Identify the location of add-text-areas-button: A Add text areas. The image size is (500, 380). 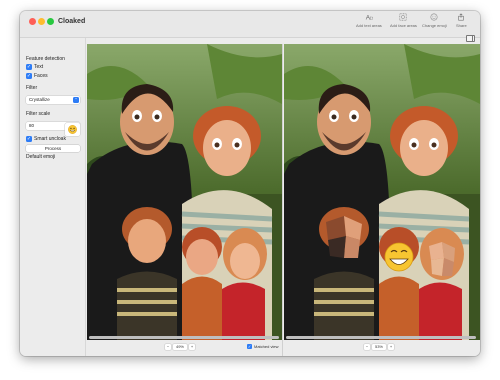
(369, 20).